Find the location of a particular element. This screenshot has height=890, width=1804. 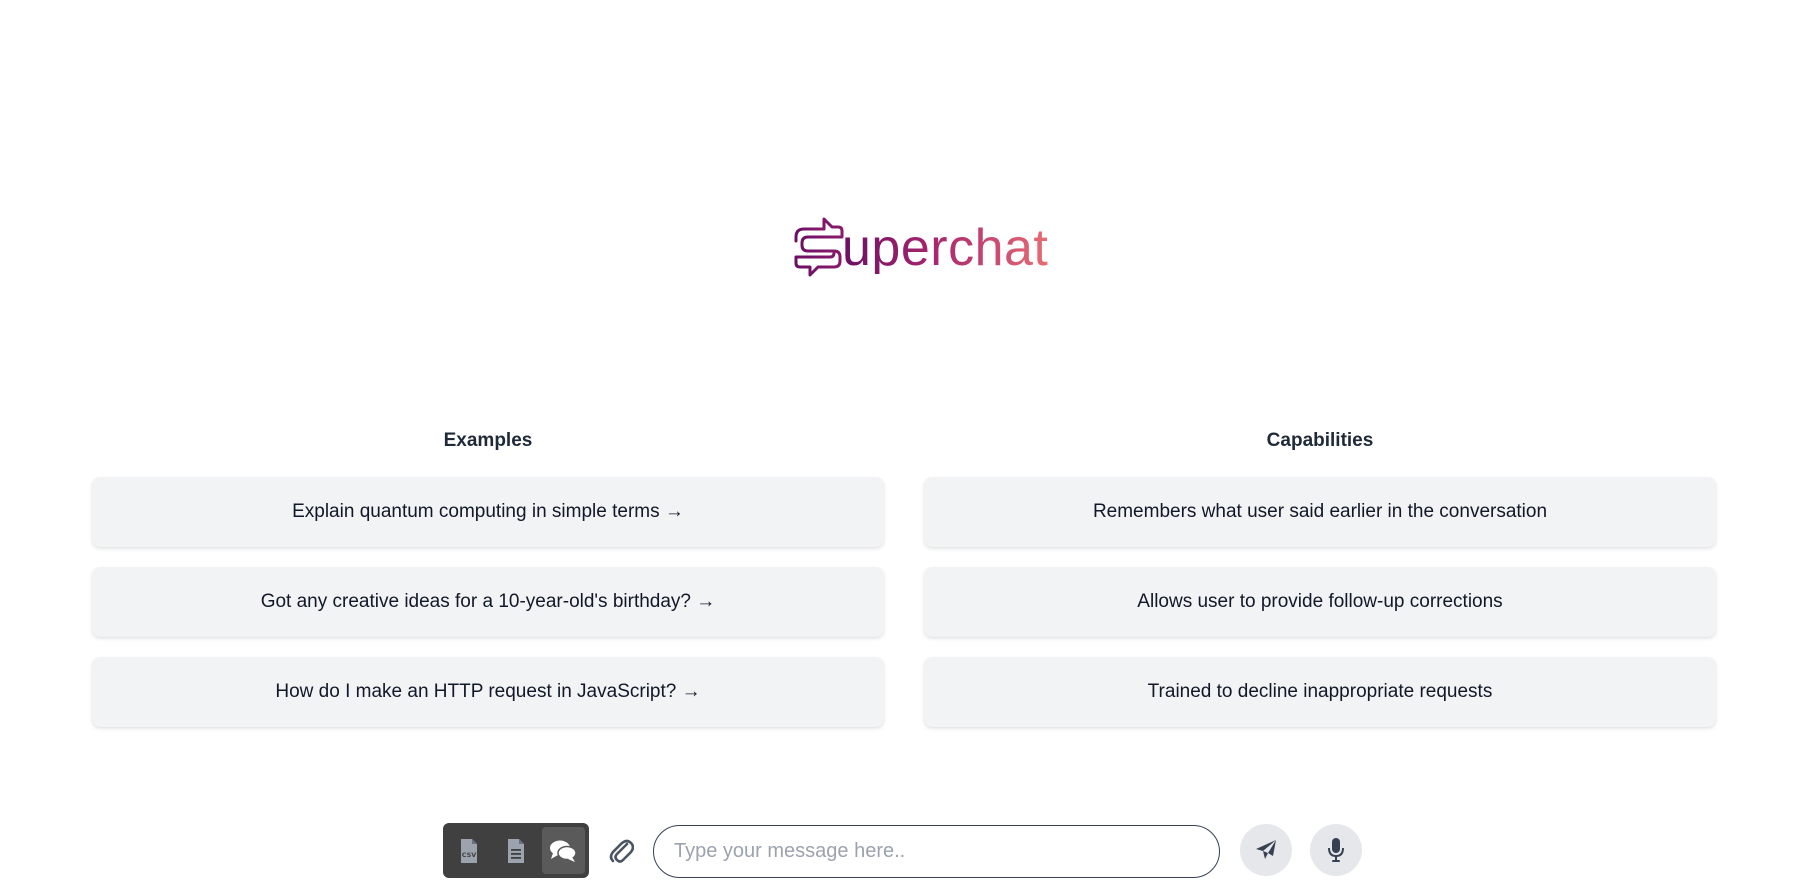

speech-bubble-s-icon is located at coordinates (819, 247).